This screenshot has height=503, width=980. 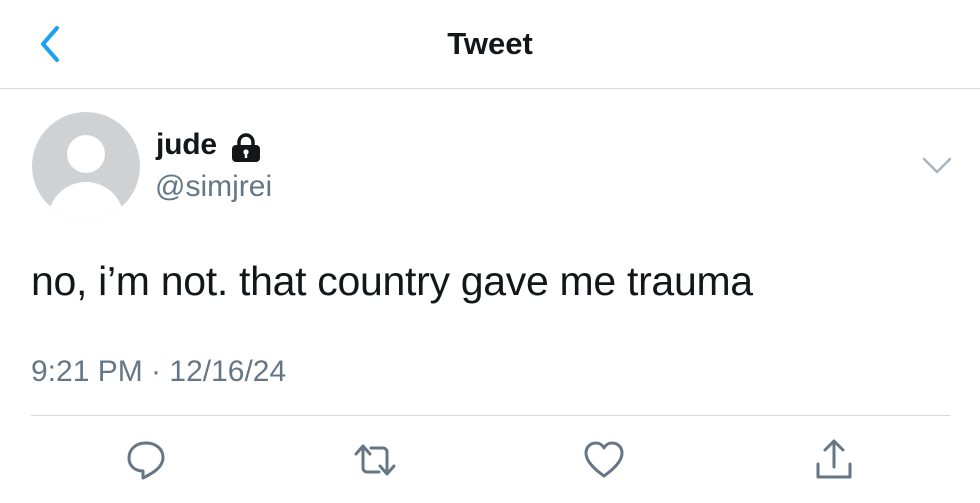 I want to click on tweet-timestamp: 9:21 PM · 12/16/24, so click(x=159, y=371).